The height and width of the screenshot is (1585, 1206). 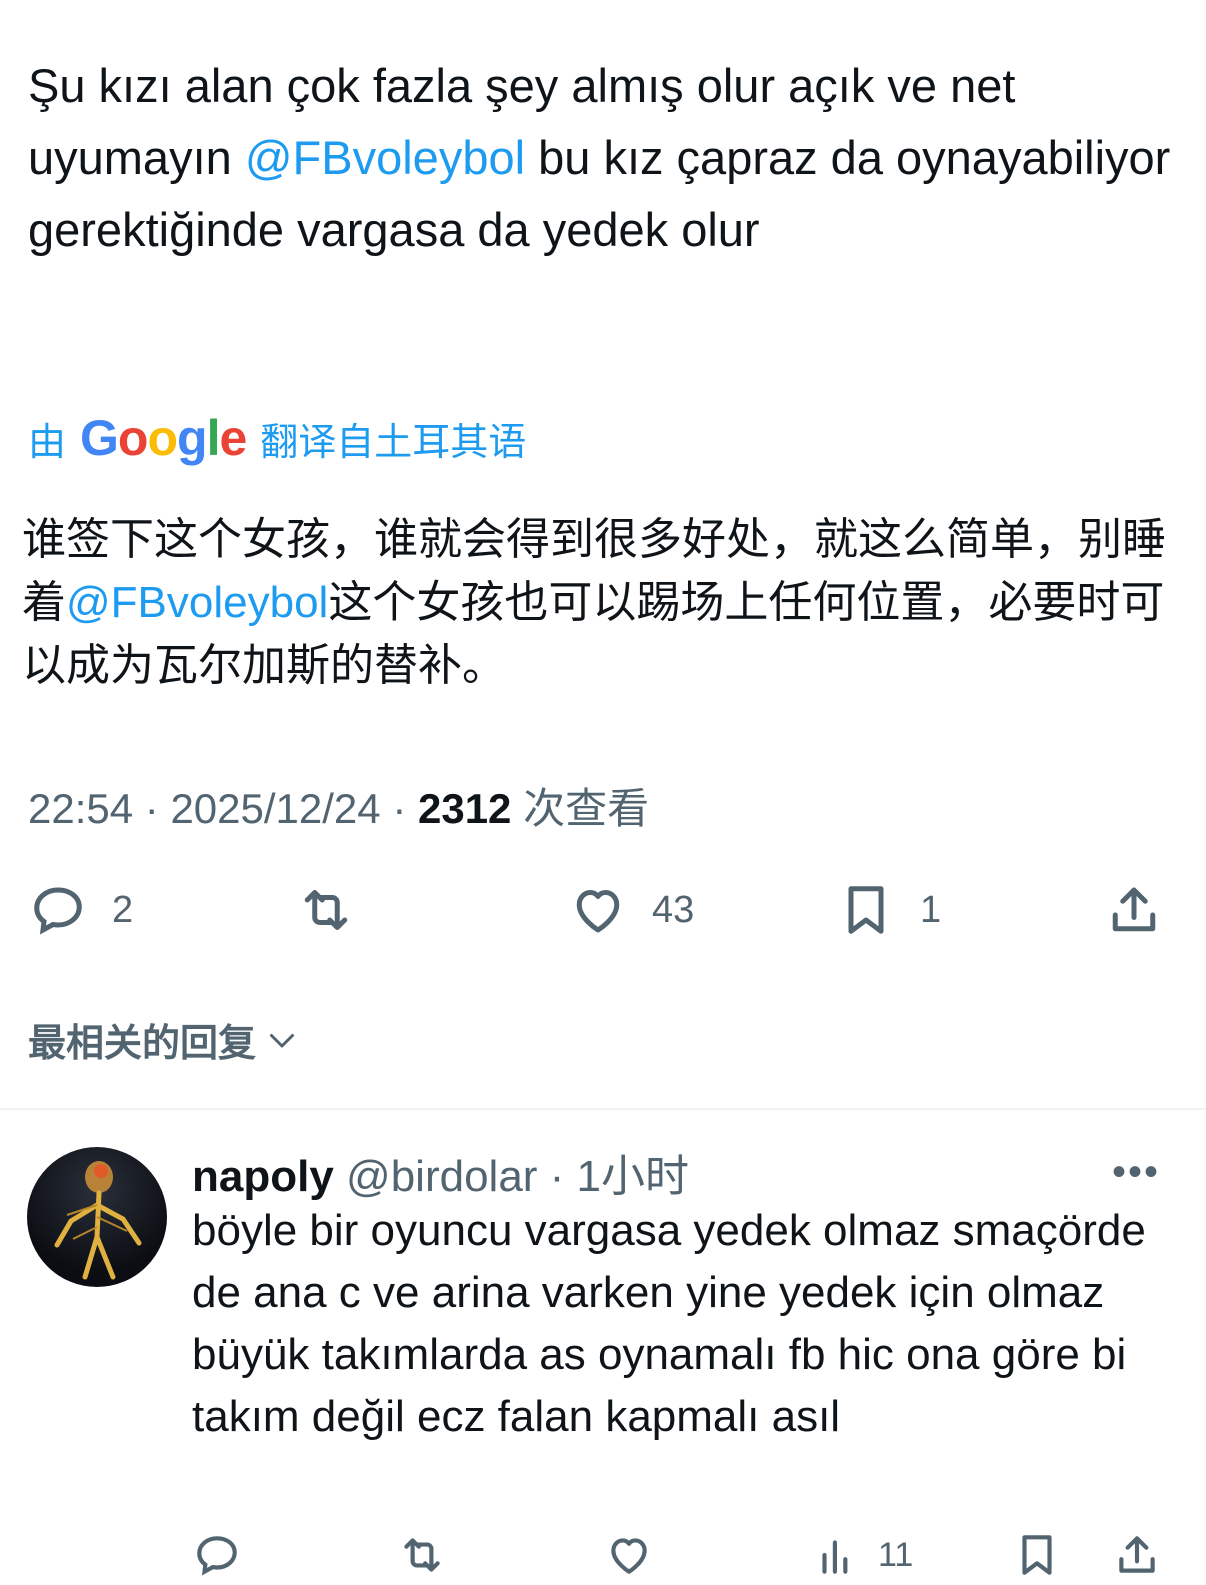 I want to click on reply-share-button, so click(x=1137, y=1555).